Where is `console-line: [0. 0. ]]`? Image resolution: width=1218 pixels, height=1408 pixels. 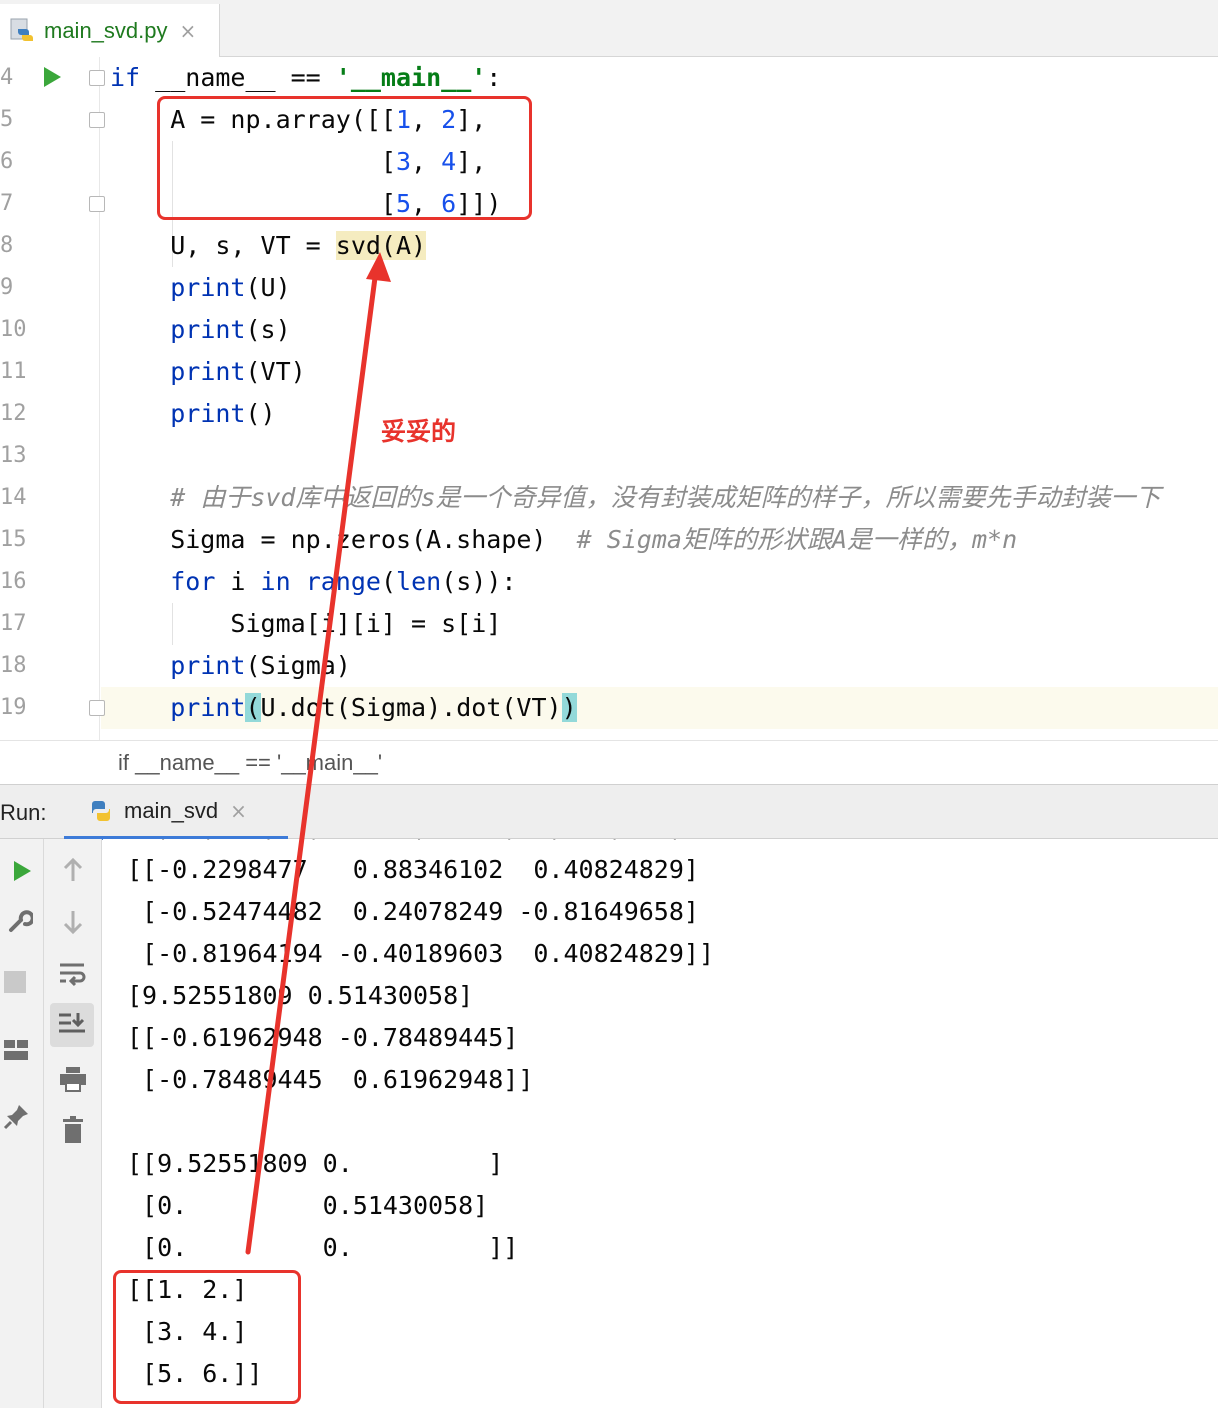
console-line: [0. 0. ]] is located at coordinates (323, 1247).